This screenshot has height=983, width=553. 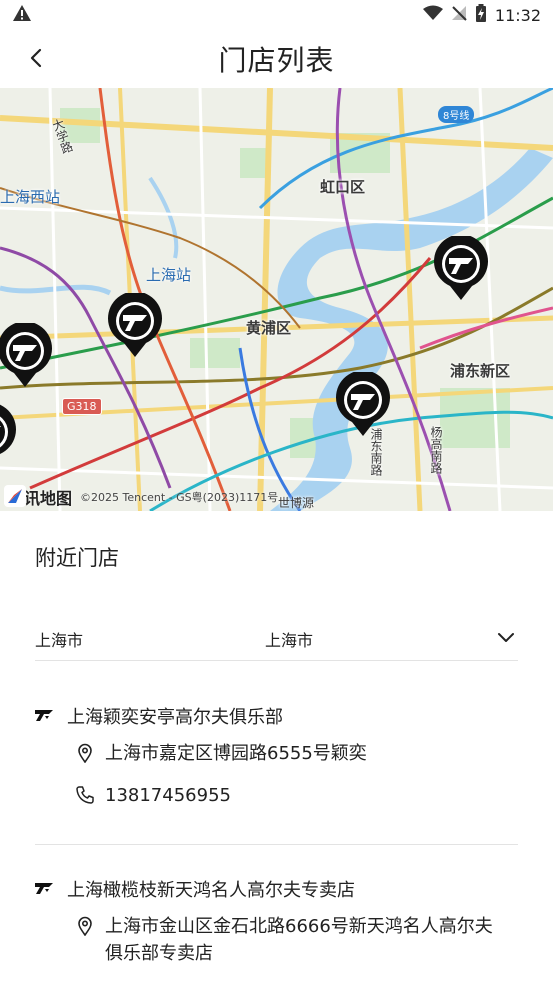 I want to click on map-label-huangpu: 黄浦区, so click(x=269, y=328).